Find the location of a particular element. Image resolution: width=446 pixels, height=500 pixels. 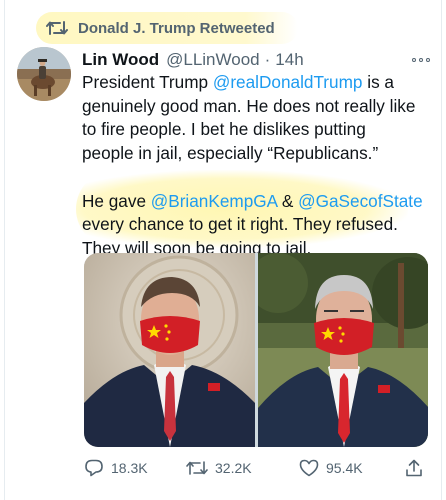

tweet-line: President Trump @realDonaldTrump is a is located at coordinates (258, 83).